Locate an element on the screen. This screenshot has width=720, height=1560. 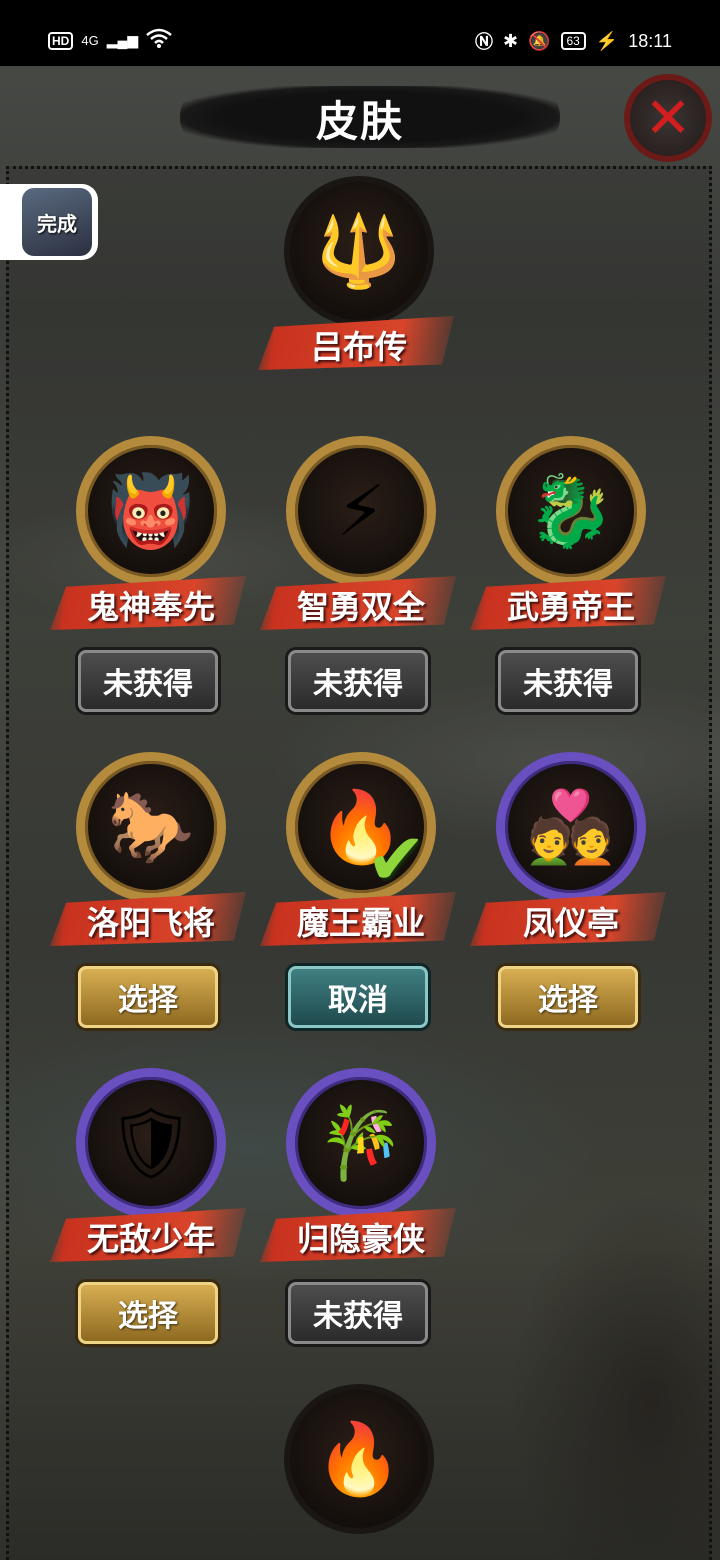
bottom-skin-preview: 🔥 is located at coordinates (359, 1472).